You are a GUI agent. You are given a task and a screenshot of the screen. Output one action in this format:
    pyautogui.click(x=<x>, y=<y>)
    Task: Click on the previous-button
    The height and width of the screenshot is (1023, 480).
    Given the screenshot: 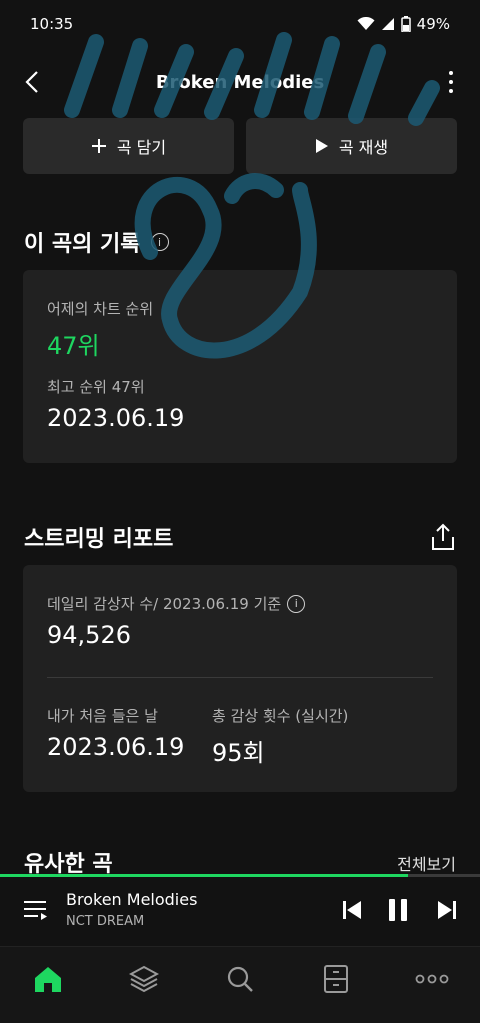 What is the action you would take?
    pyautogui.click(x=352, y=910)
    